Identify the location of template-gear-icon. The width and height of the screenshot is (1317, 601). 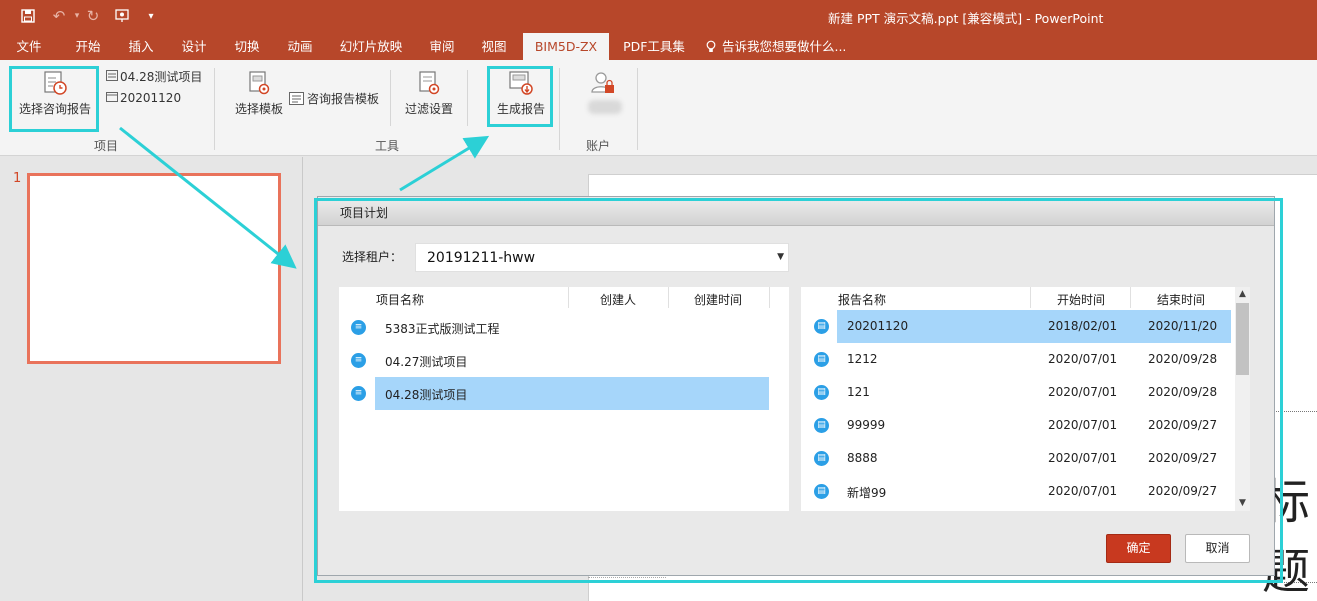
(259, 84).